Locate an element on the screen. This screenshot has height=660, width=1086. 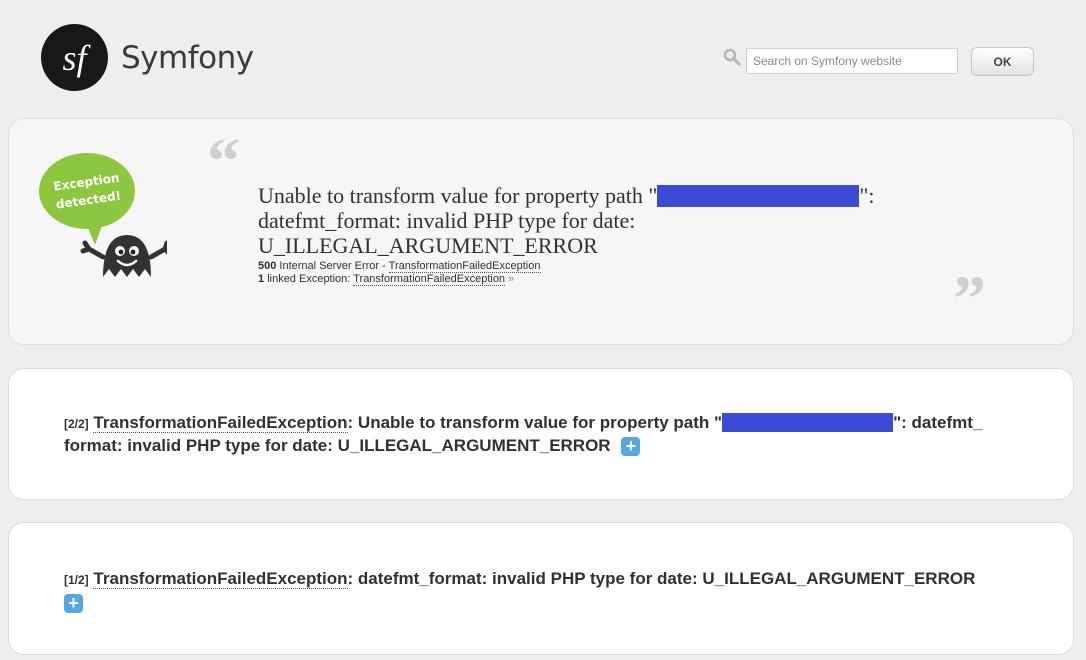
exception-detected-mascot: Exception detected! is located at coordinates (103, 215).